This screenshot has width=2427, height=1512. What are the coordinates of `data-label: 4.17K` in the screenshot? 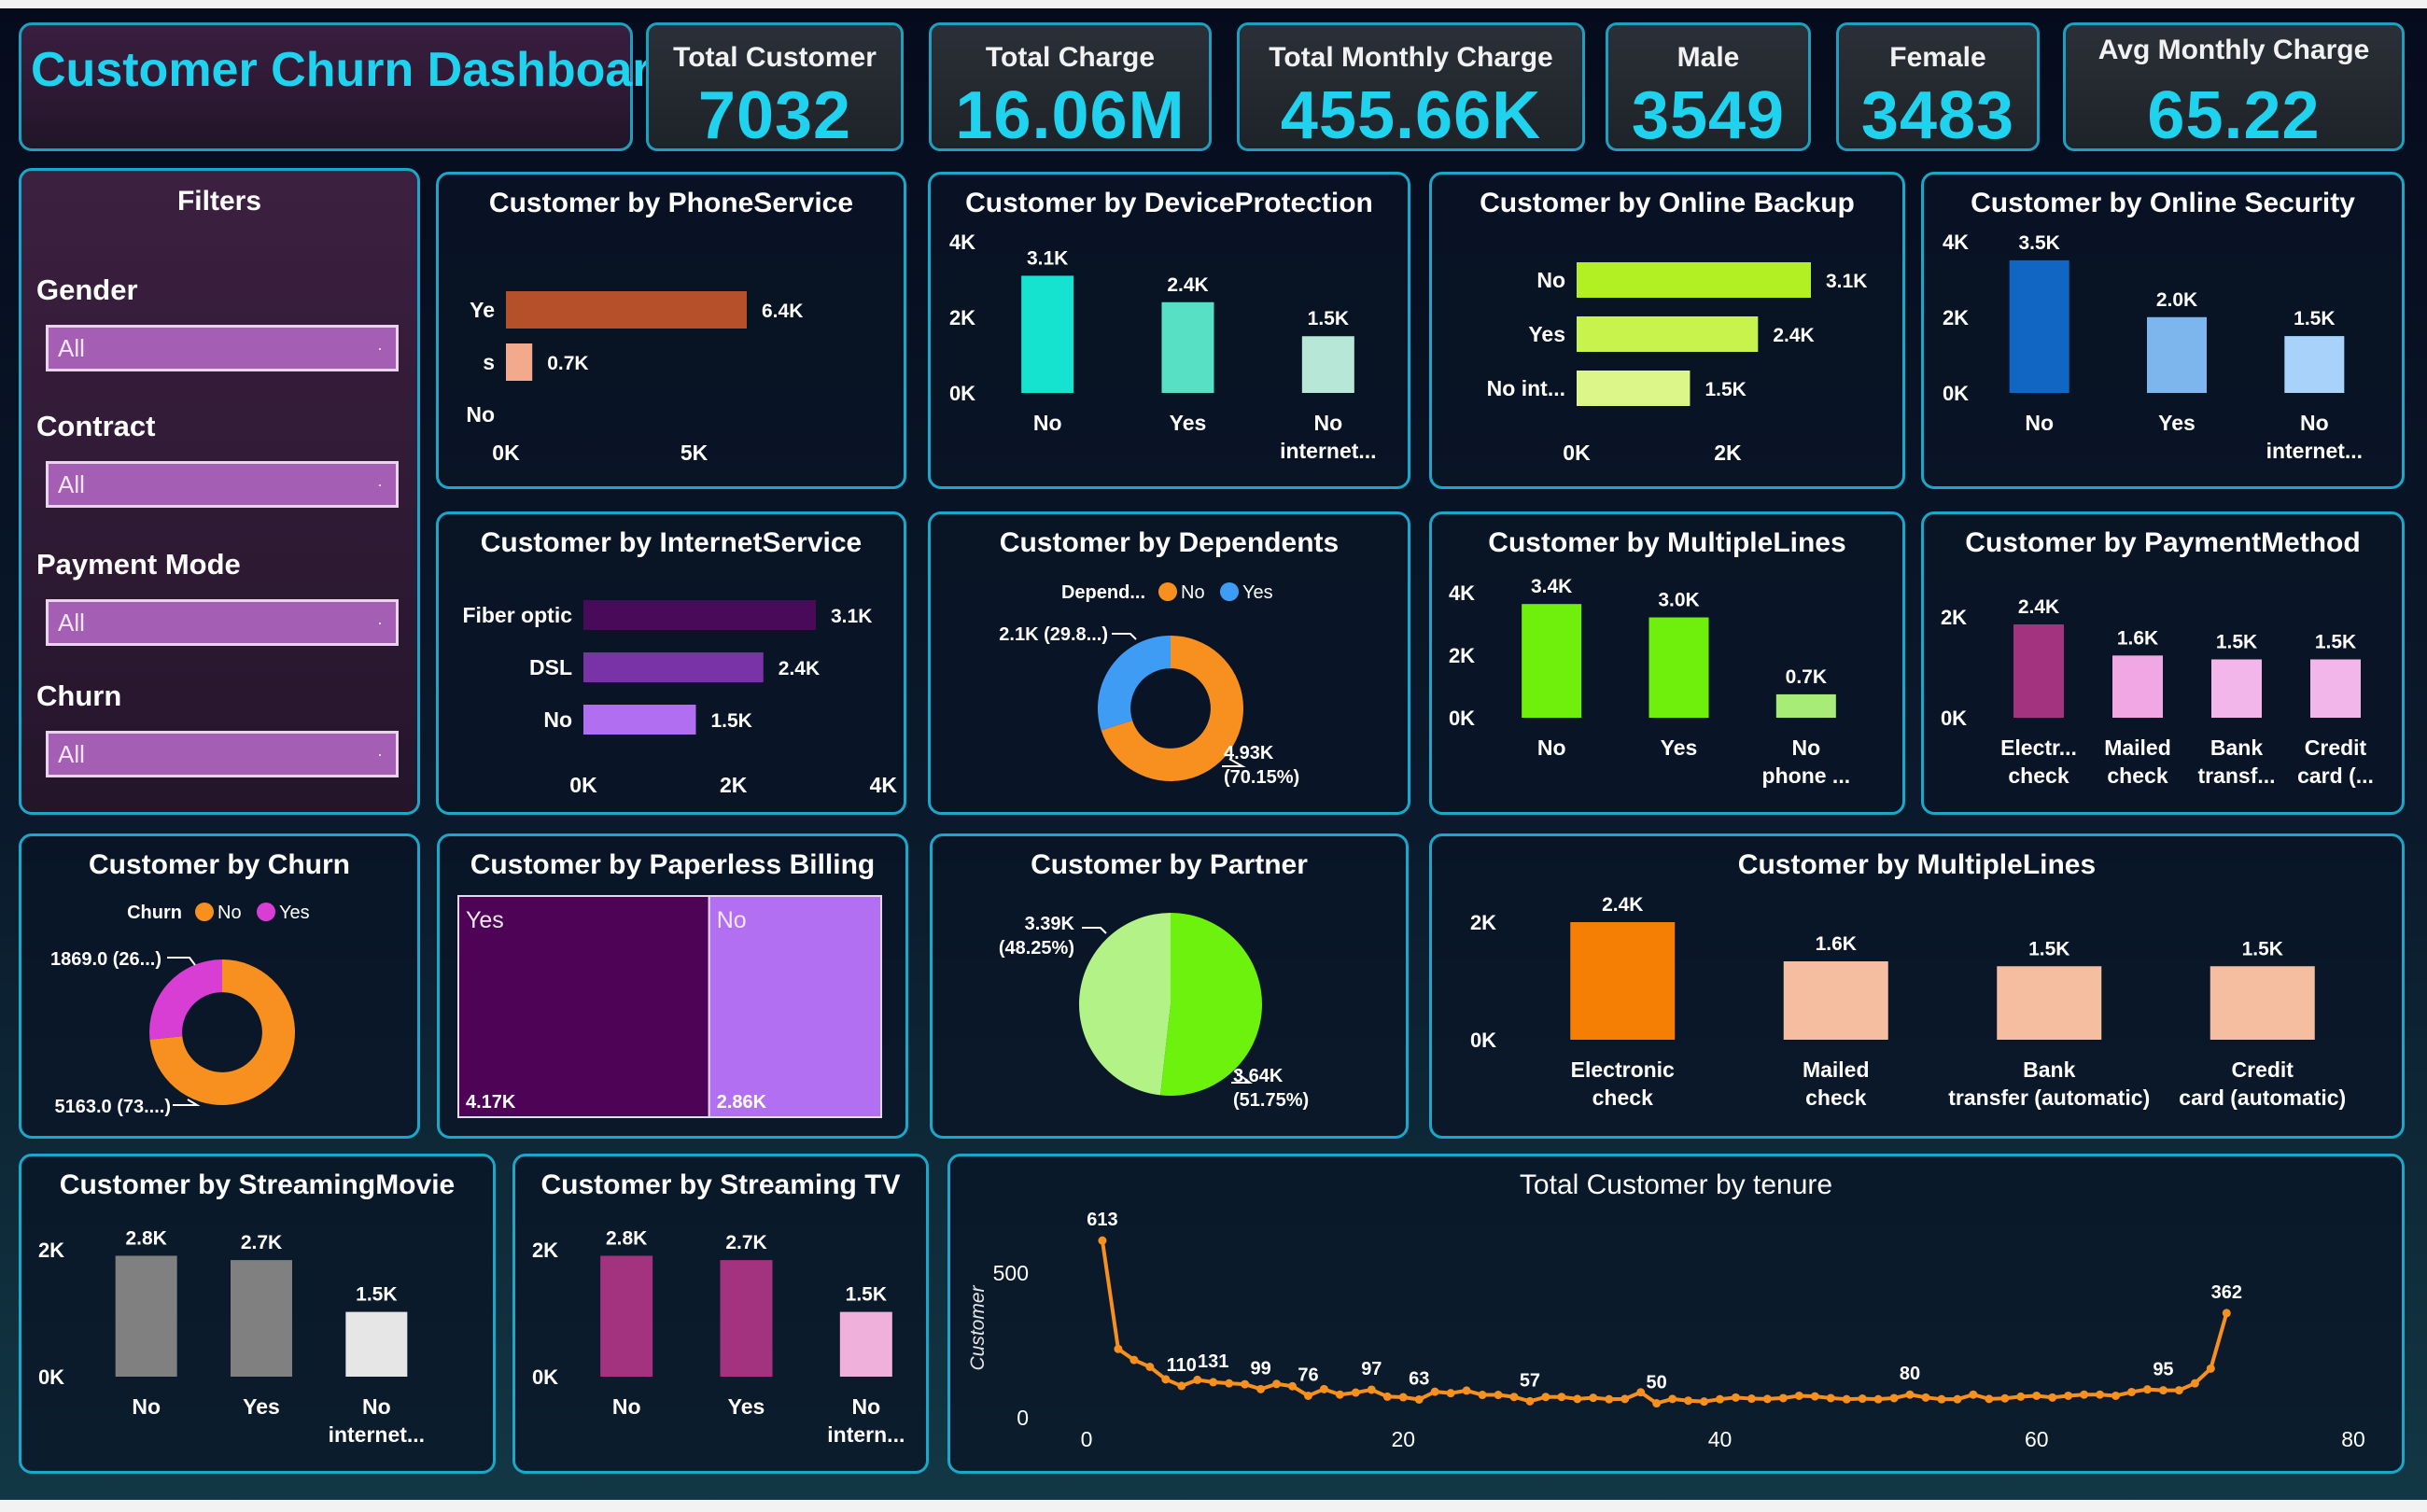 It's located at (491, 1102).